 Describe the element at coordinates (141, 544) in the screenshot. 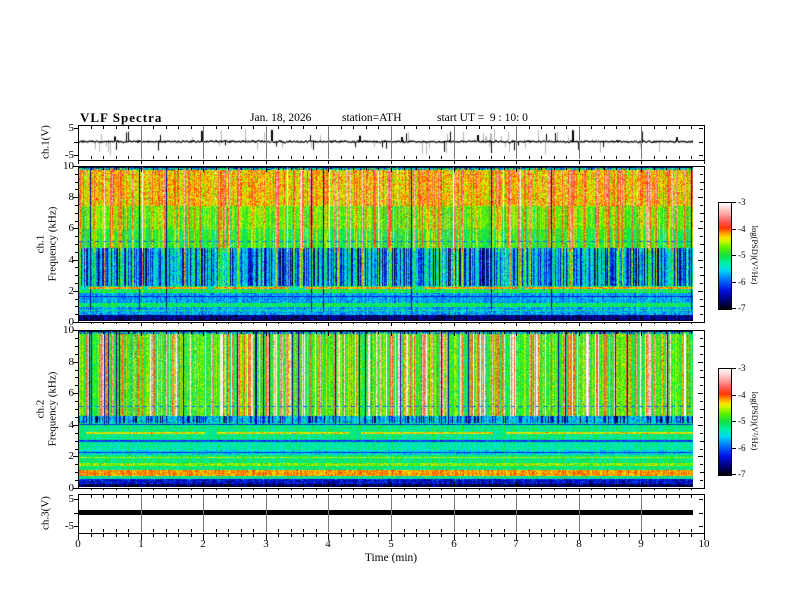

I see `tick-label: 1` at that location.